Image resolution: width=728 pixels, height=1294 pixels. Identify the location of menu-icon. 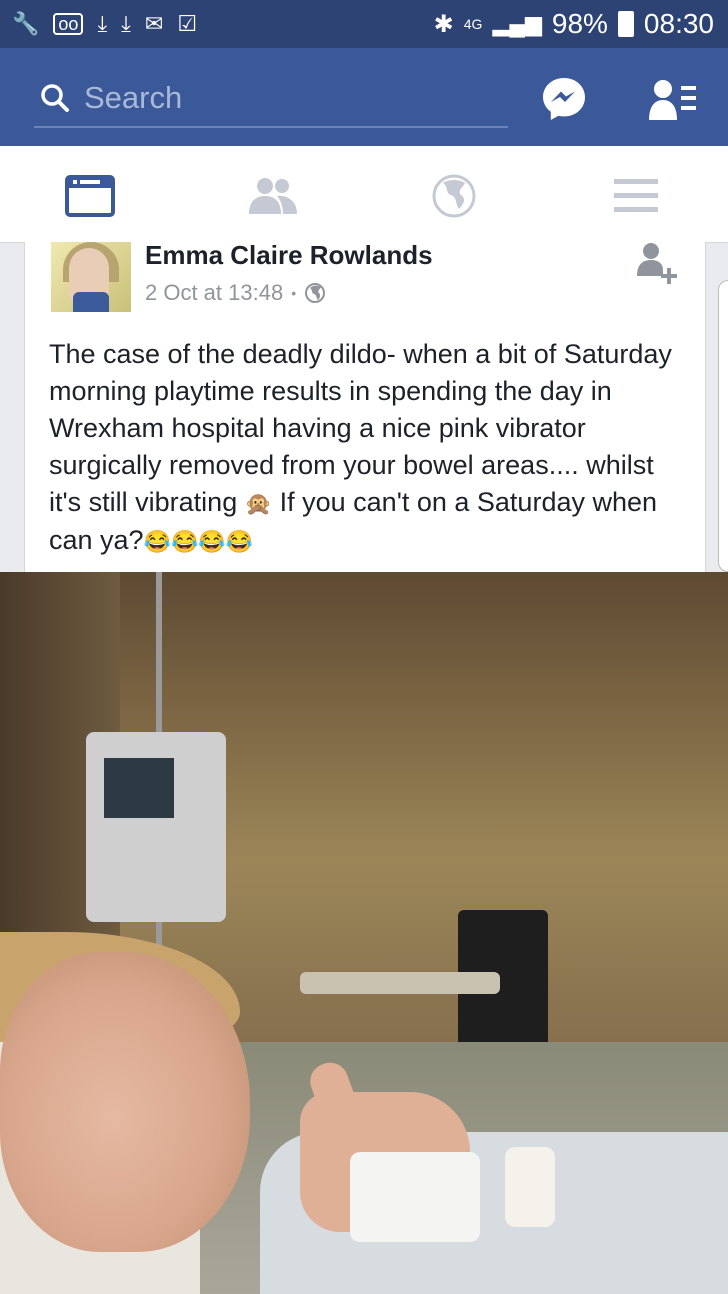
(636, 195).